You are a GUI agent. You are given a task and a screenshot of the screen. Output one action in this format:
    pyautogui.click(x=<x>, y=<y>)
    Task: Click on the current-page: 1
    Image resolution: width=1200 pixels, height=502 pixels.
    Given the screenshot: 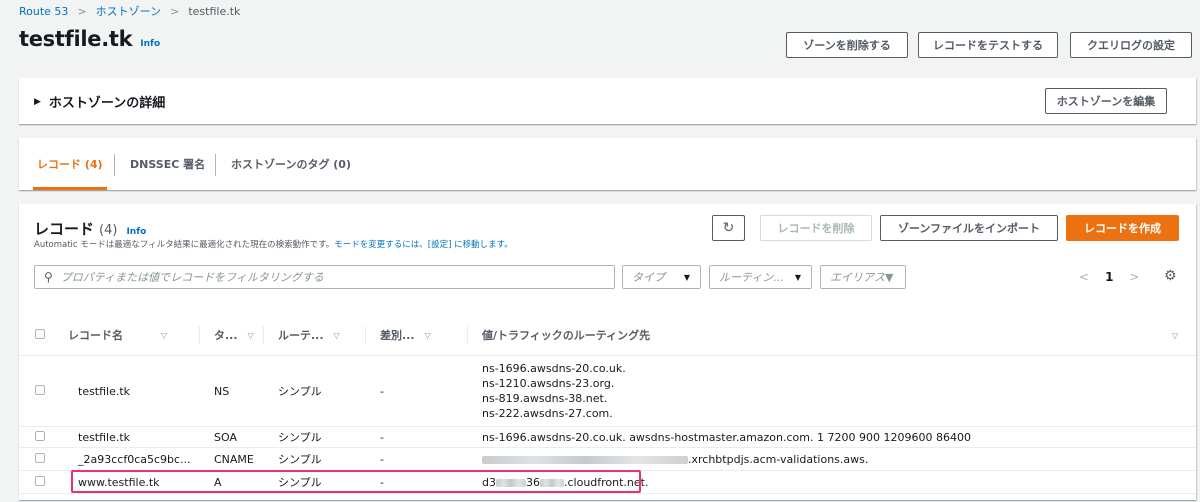 What is the action you would take?
    pyautogui.click(x=1109, y=277)
    